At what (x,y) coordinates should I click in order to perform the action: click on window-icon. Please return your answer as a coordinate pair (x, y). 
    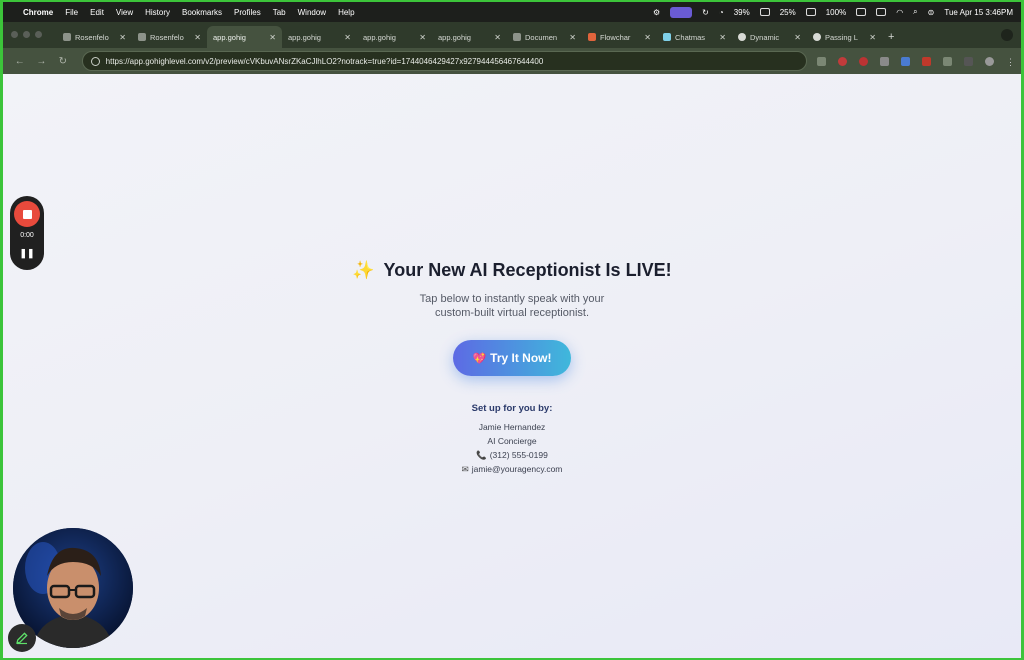
    Looking at the image, I should click on (881, 12).